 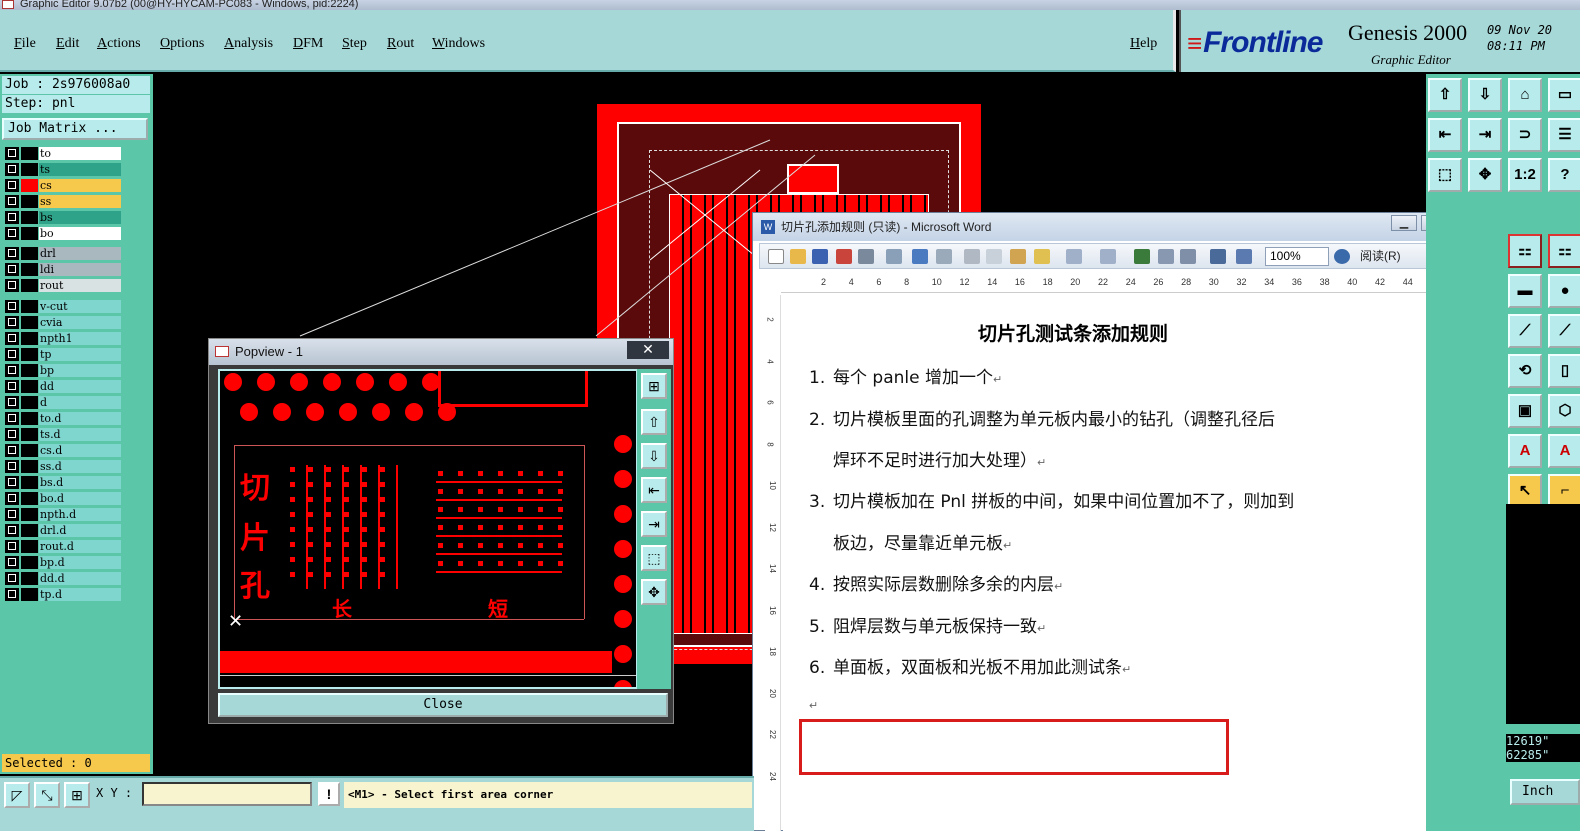 What do you see at coordinates (1525, 175) in the screenshot?
I see `scale-icon: 1:2` at bounding box center [1525, 175].